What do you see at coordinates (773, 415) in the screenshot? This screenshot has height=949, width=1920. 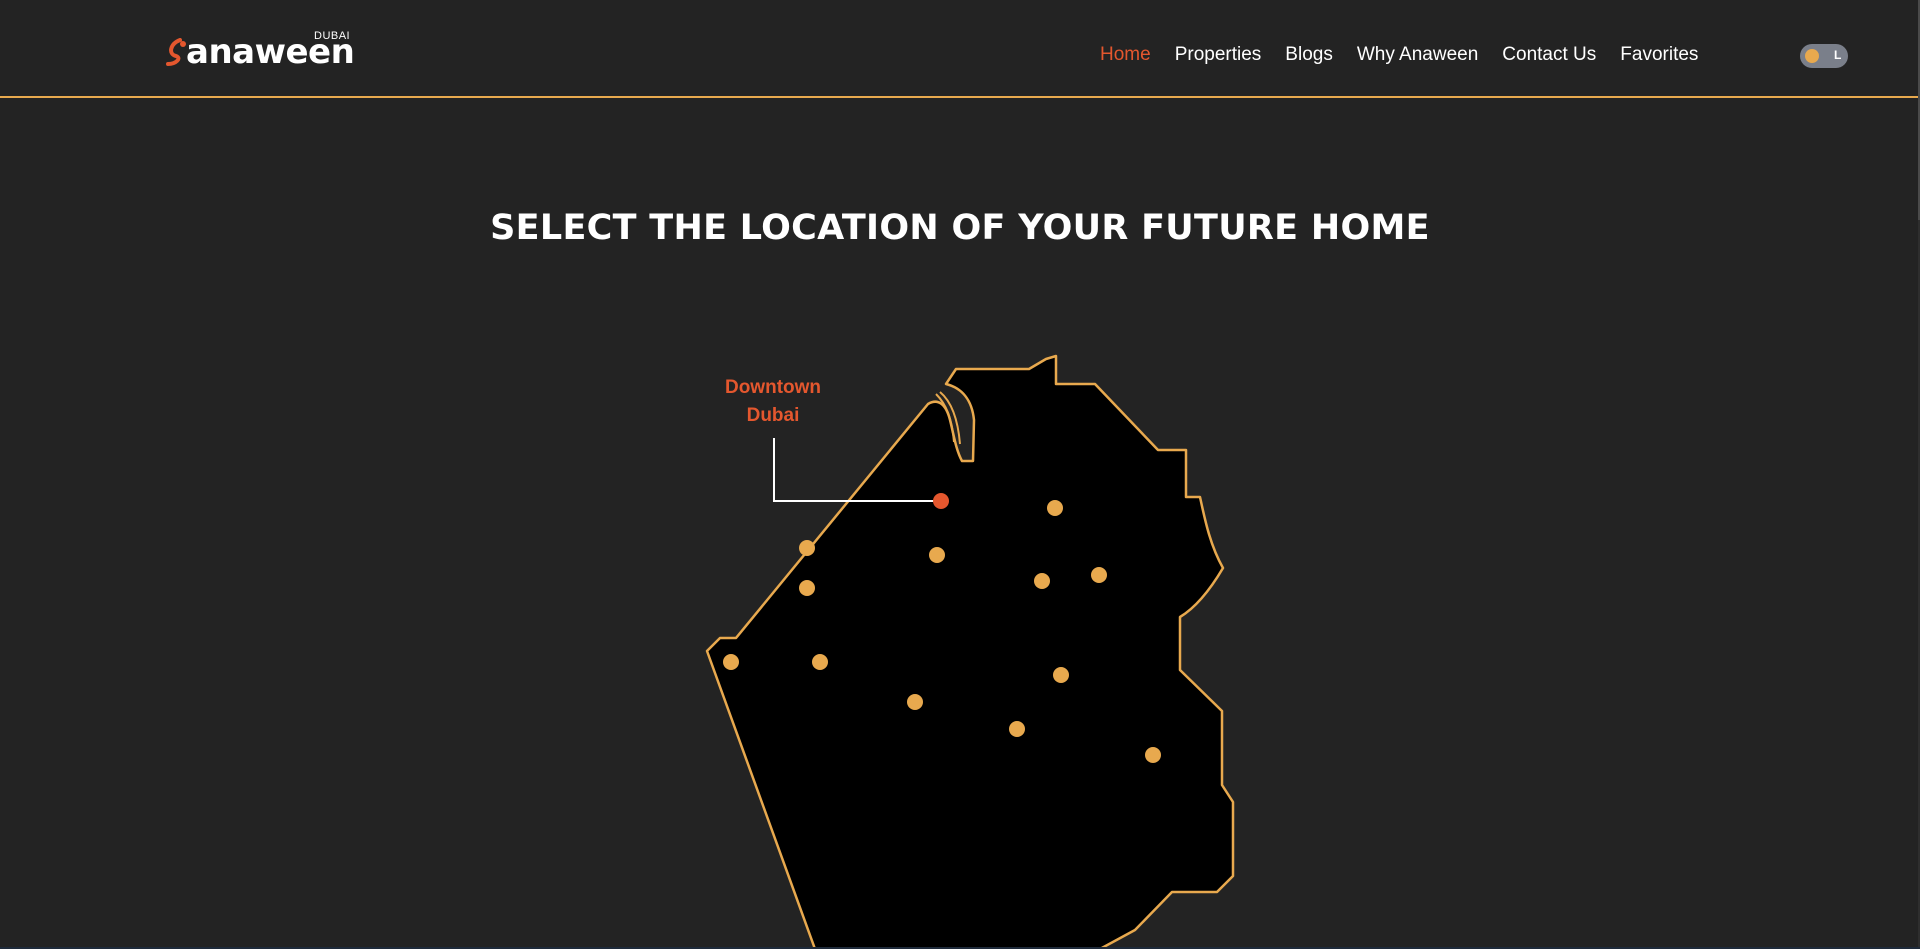 I see `selected-location-label-line: Dubai` at bounding box center [773, 415].